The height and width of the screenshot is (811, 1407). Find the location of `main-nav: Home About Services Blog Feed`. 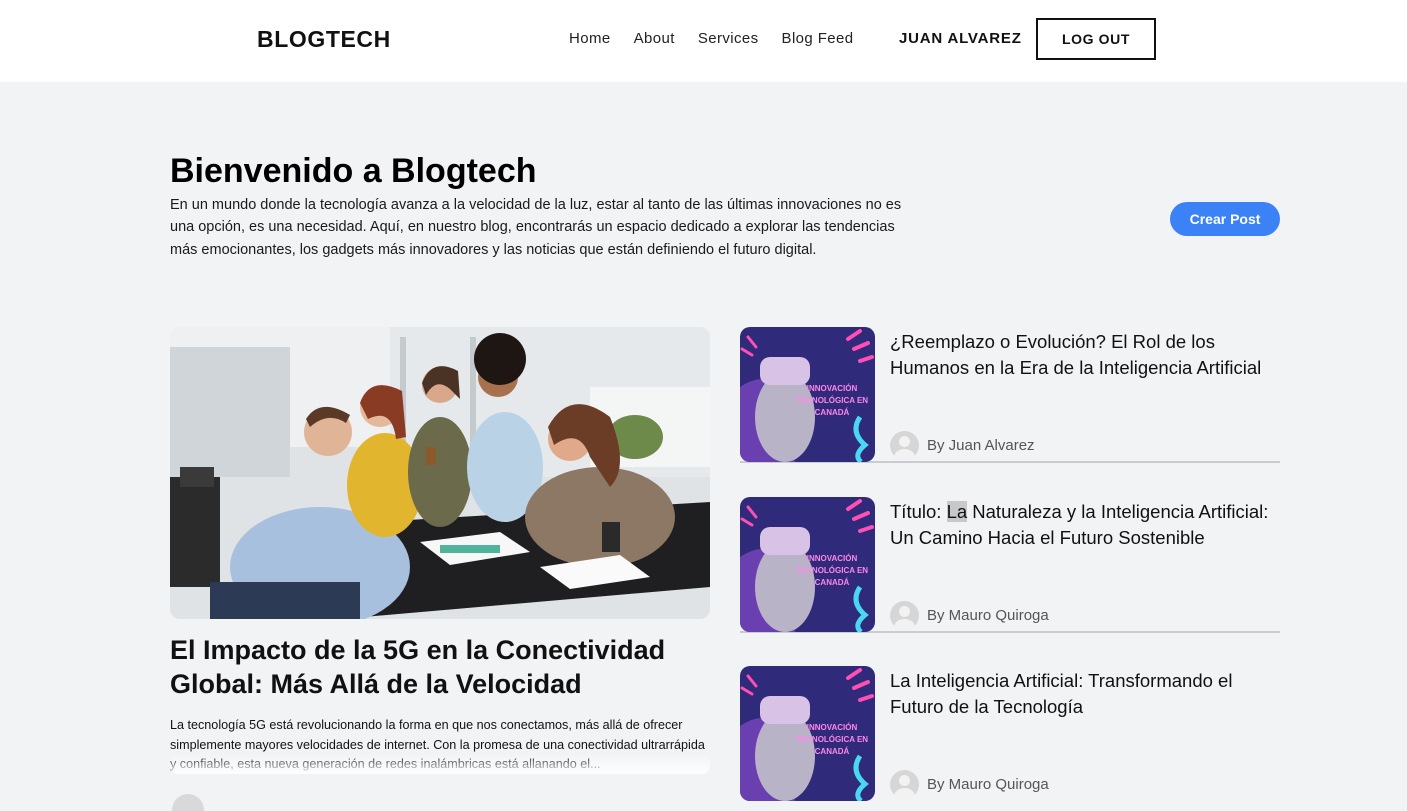

main-nav: Home About Services Blog Feed is located at coordinates (723, 38).